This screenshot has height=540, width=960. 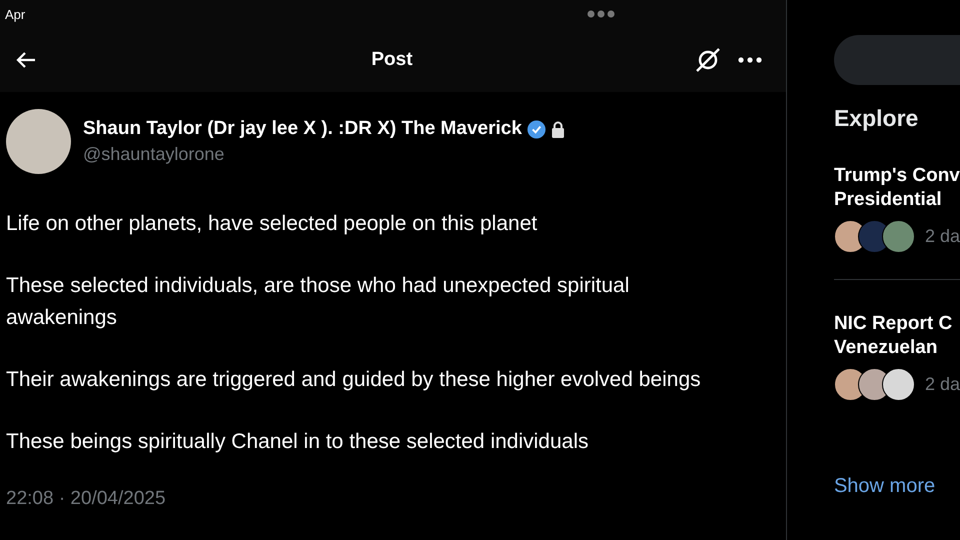 What do you see at coordinates (302, 129) in the screenshot?
I see `author-name: Shaun Taylor (Dr jay lee X ). :DR X) The Maverick` at bounding box center [302, 129].